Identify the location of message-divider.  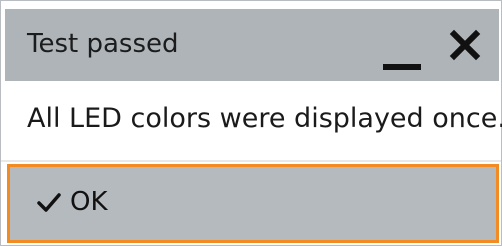
(251, 161).